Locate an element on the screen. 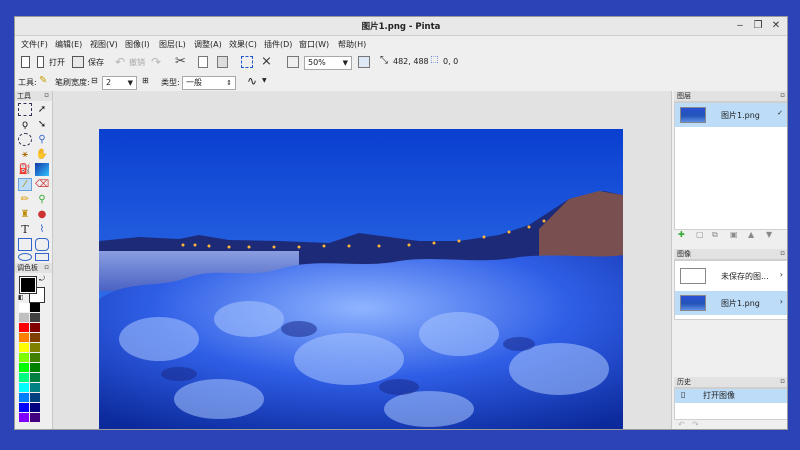  maximize-icon: ❐ is located at coordinates (758, 26).